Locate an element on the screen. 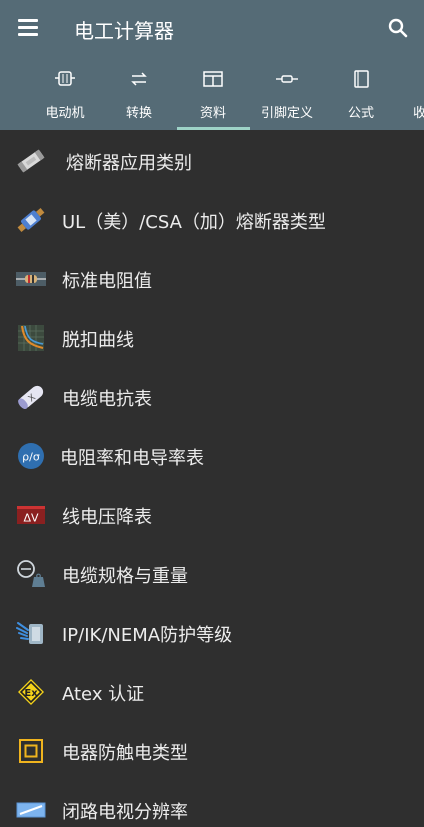  tab-formula: 公式 is located at coordinates (361, 93).